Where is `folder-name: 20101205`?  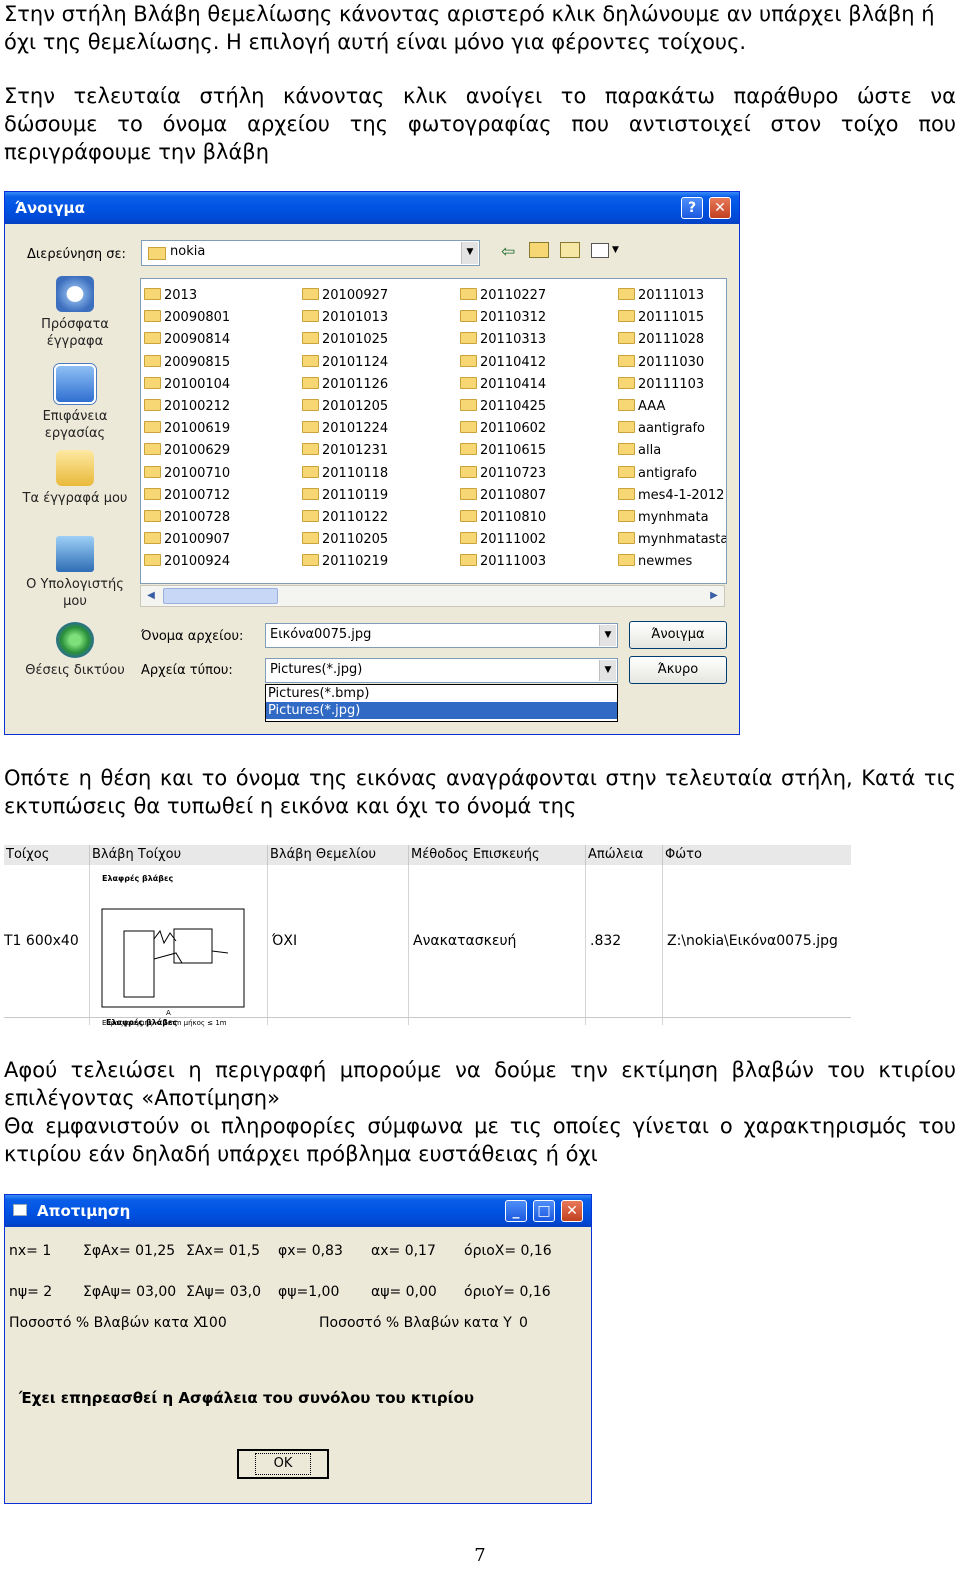 folder-name: 20101205 is located at coordinates (355, 406).